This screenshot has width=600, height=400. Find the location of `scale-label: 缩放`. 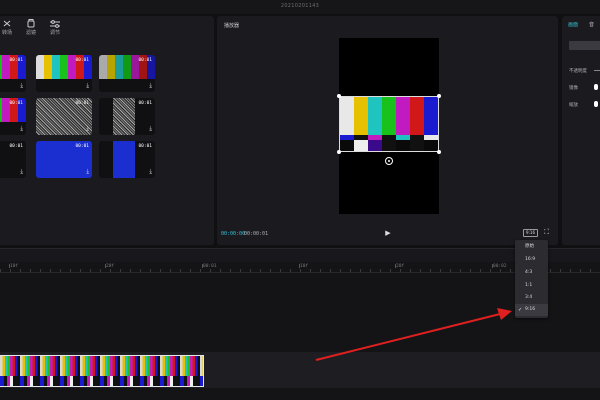

scale-label: 缩放 is located at coordinates (573, 105).